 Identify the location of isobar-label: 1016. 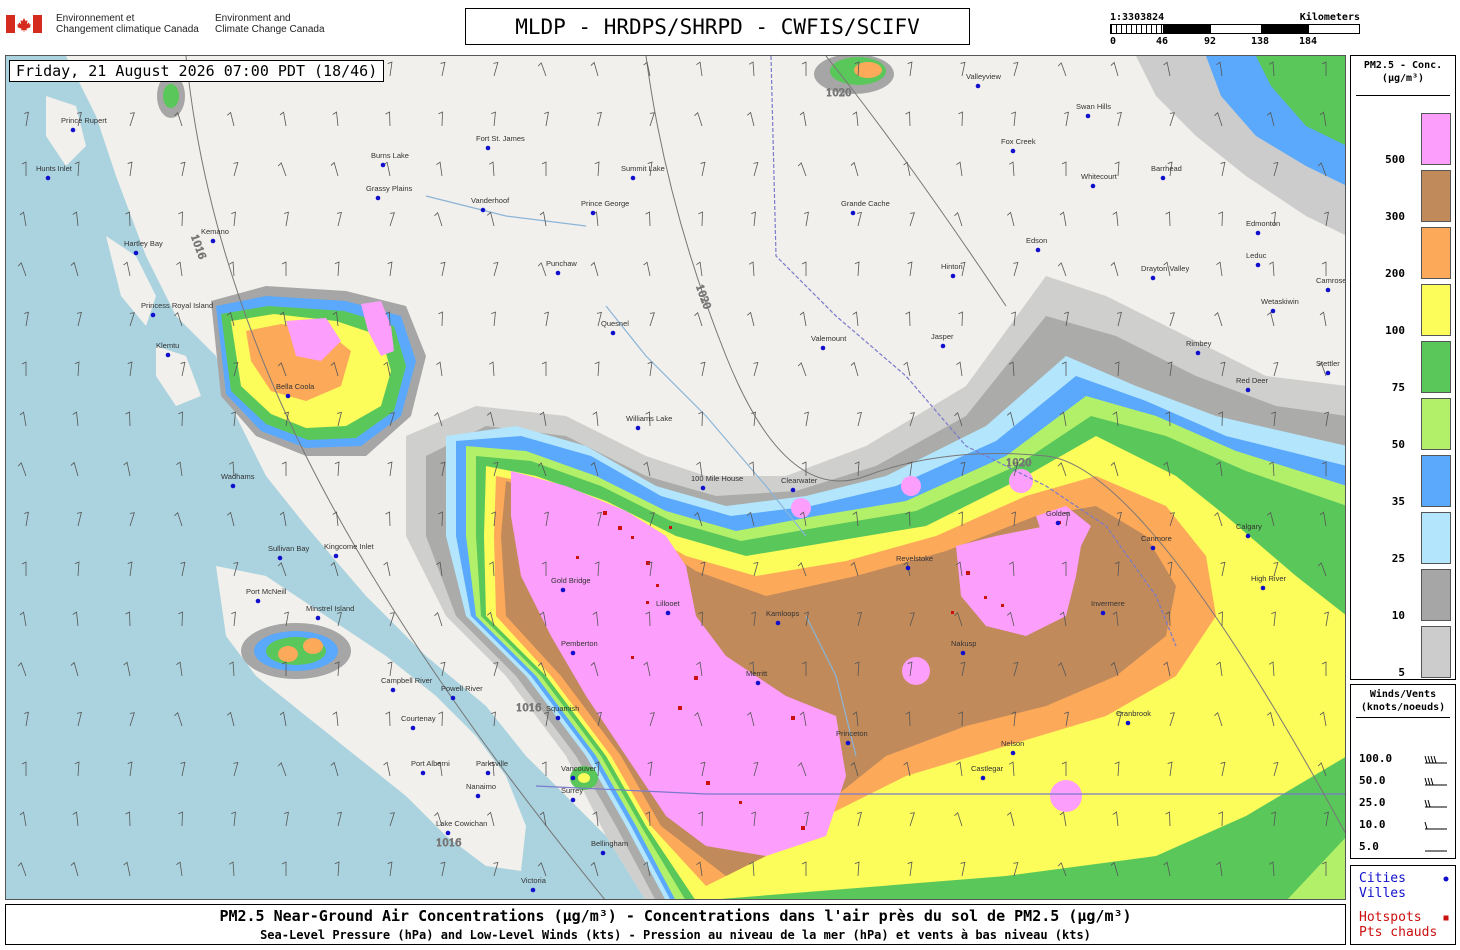
(197, 247).